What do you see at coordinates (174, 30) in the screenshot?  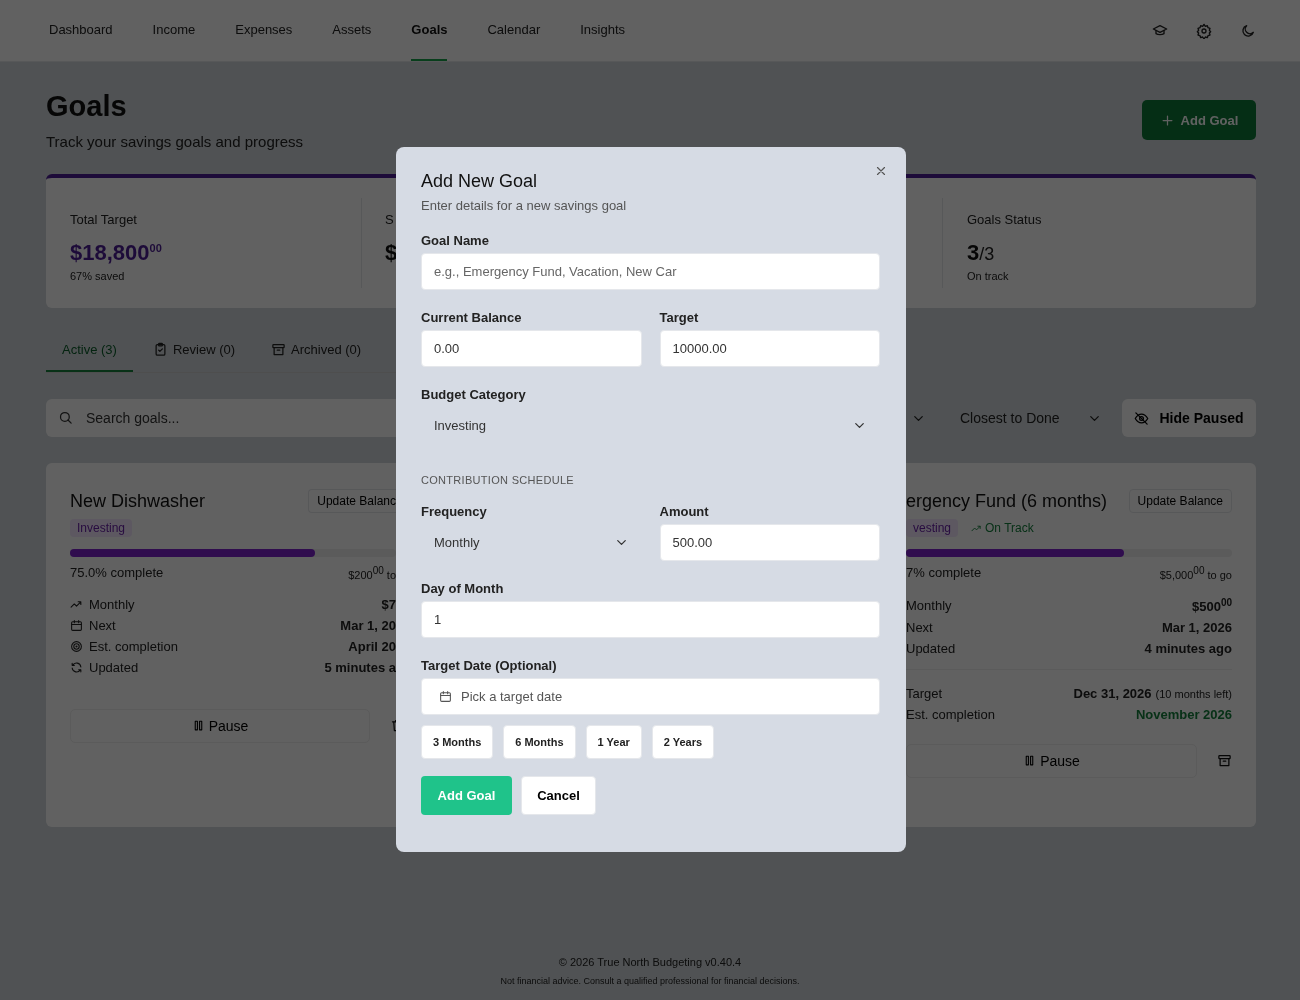 I see `nav-link: Income` at bounding box center [174, 30].